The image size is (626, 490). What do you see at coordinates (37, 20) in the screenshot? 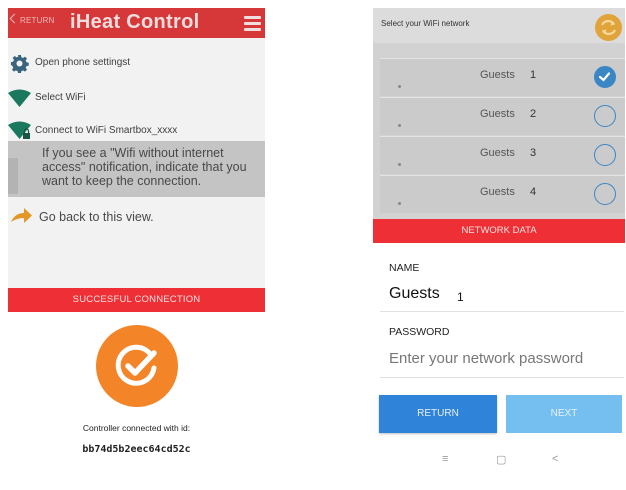
I see `return-label: RETURN` at bounding box center [37, 20].